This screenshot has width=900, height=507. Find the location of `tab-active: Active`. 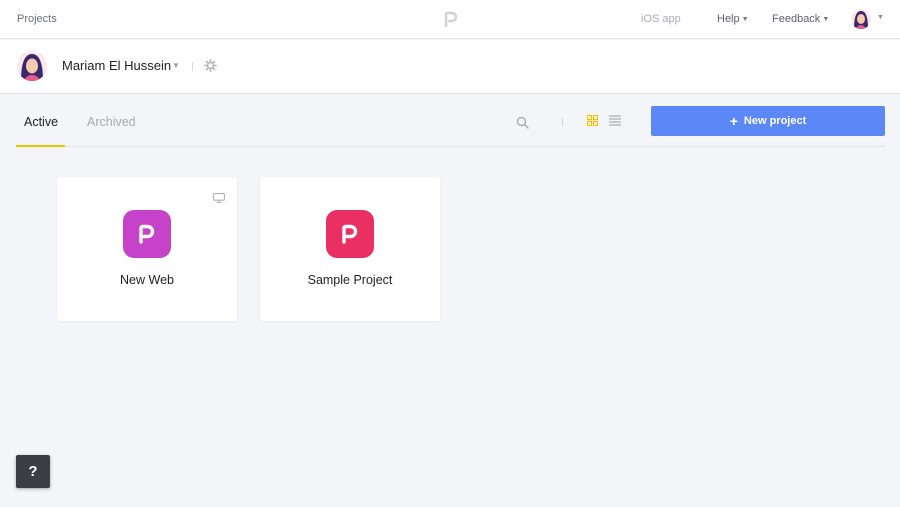

tab-active: Active is located at coordinates (41, 122).